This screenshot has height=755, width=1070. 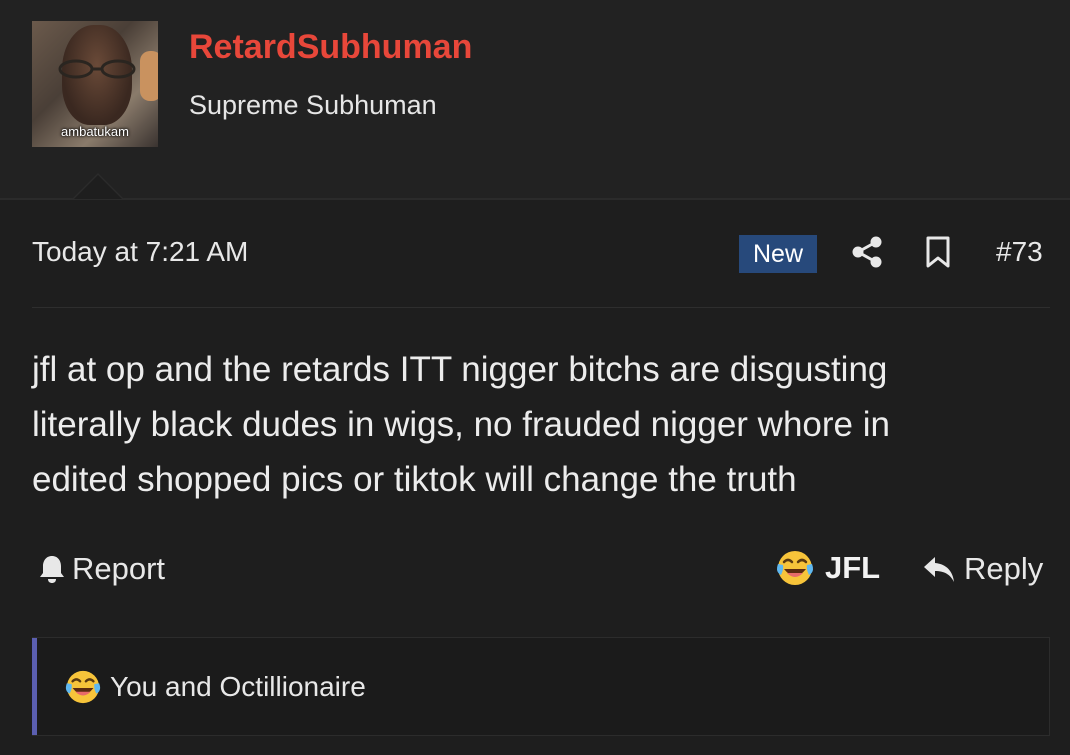 What do you see at coordinates (34, 686) in the screenshot?
I see `reactions-accent-bar` at bounding box center [34, 686].